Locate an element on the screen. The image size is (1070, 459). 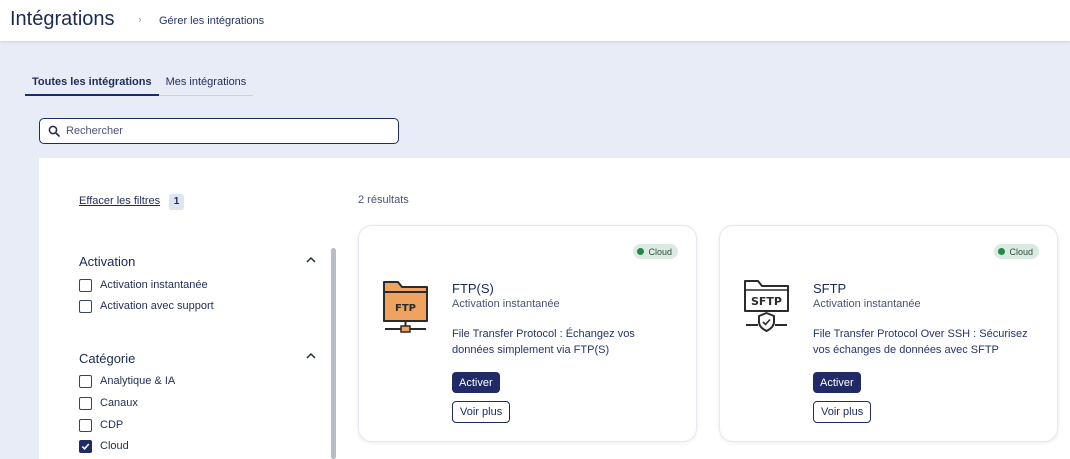
filter-group-title-activation: Activation is located at coordinates (107, 261).